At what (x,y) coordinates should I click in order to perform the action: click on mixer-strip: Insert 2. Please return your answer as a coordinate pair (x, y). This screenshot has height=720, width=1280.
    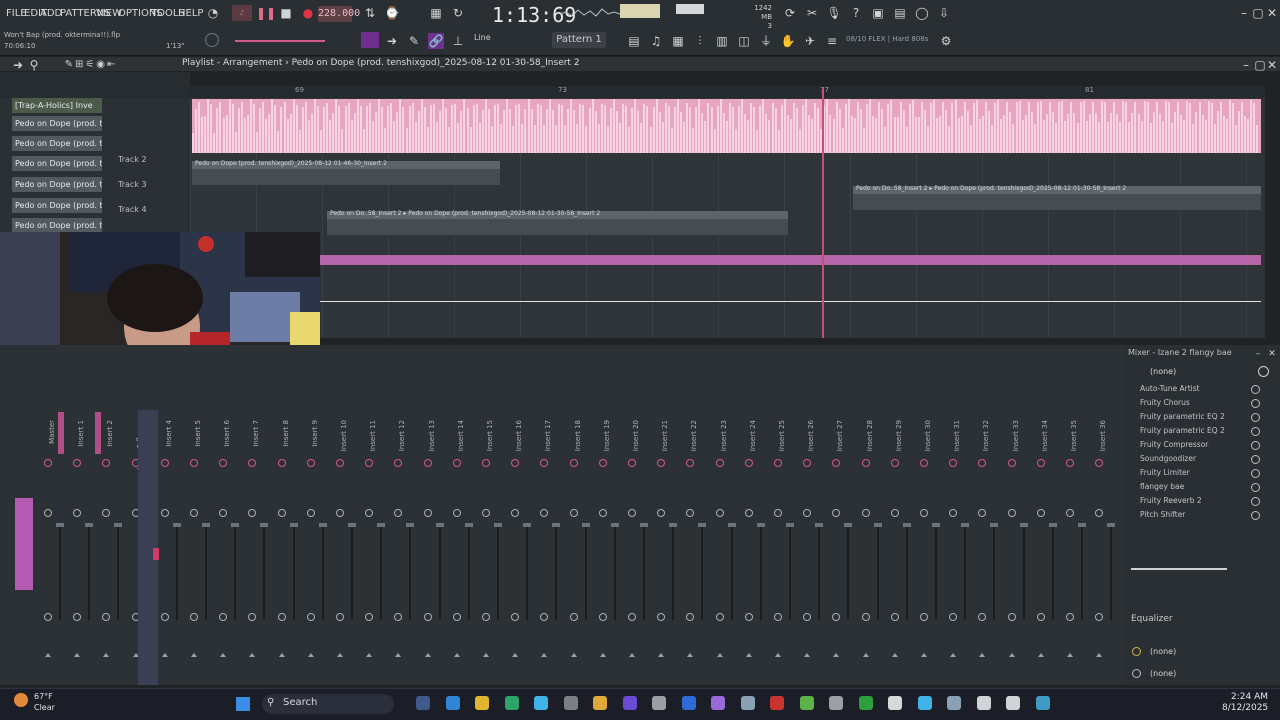
    Looking at the image, I should click on (111, 520).